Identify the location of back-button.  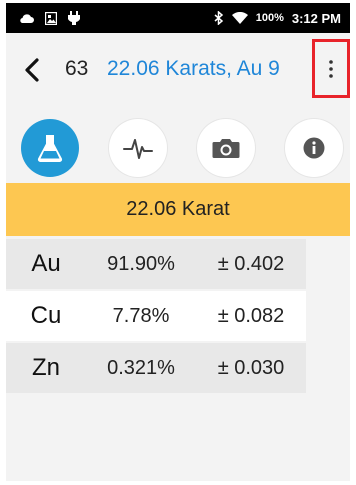
(32, 70).